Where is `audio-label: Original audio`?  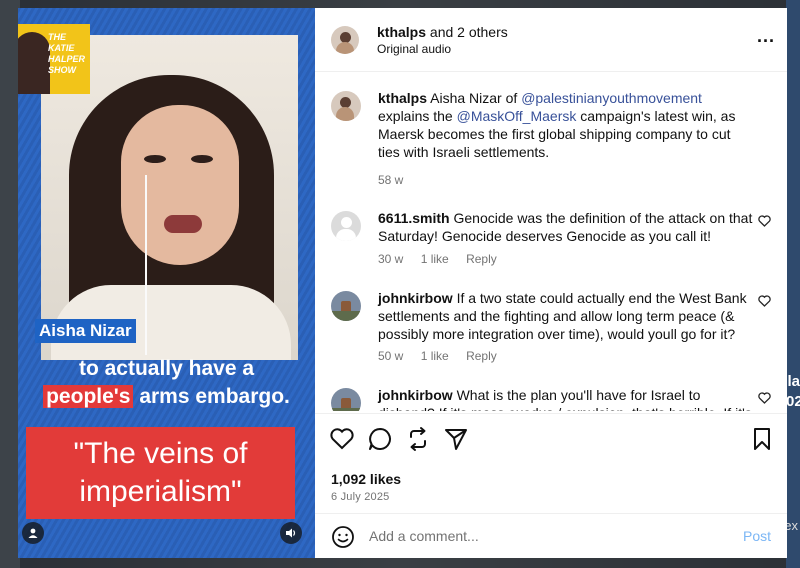
audio-label: Original audio is located at coordinates (414, 49).